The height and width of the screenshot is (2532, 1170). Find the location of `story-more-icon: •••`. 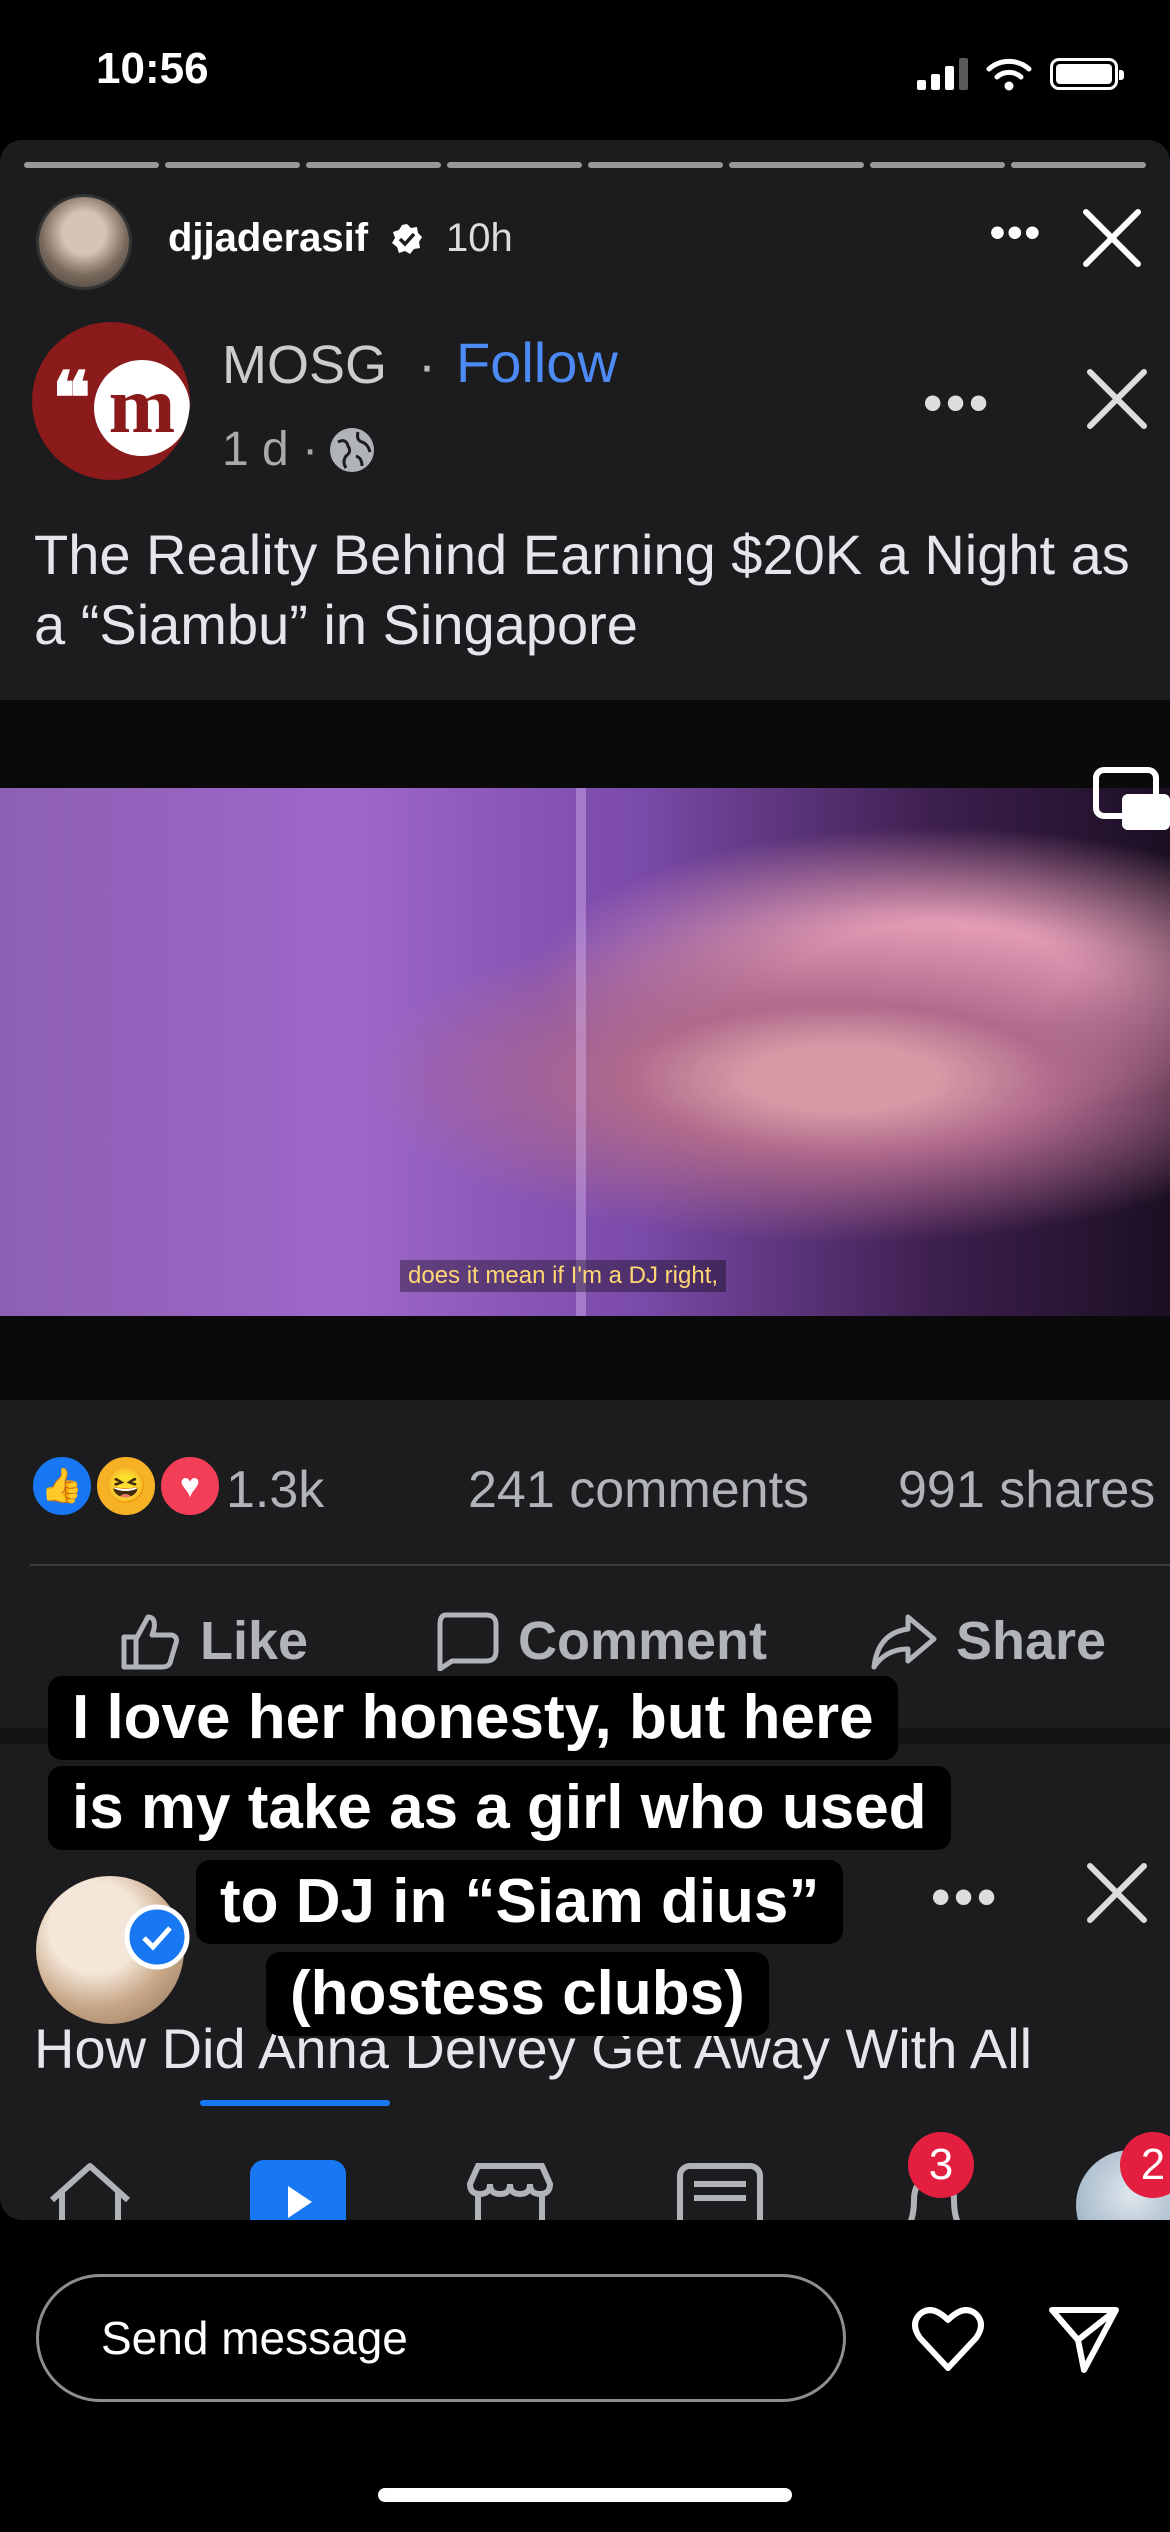

story-more-icon: ••• is located at coordinates (1016, 233).